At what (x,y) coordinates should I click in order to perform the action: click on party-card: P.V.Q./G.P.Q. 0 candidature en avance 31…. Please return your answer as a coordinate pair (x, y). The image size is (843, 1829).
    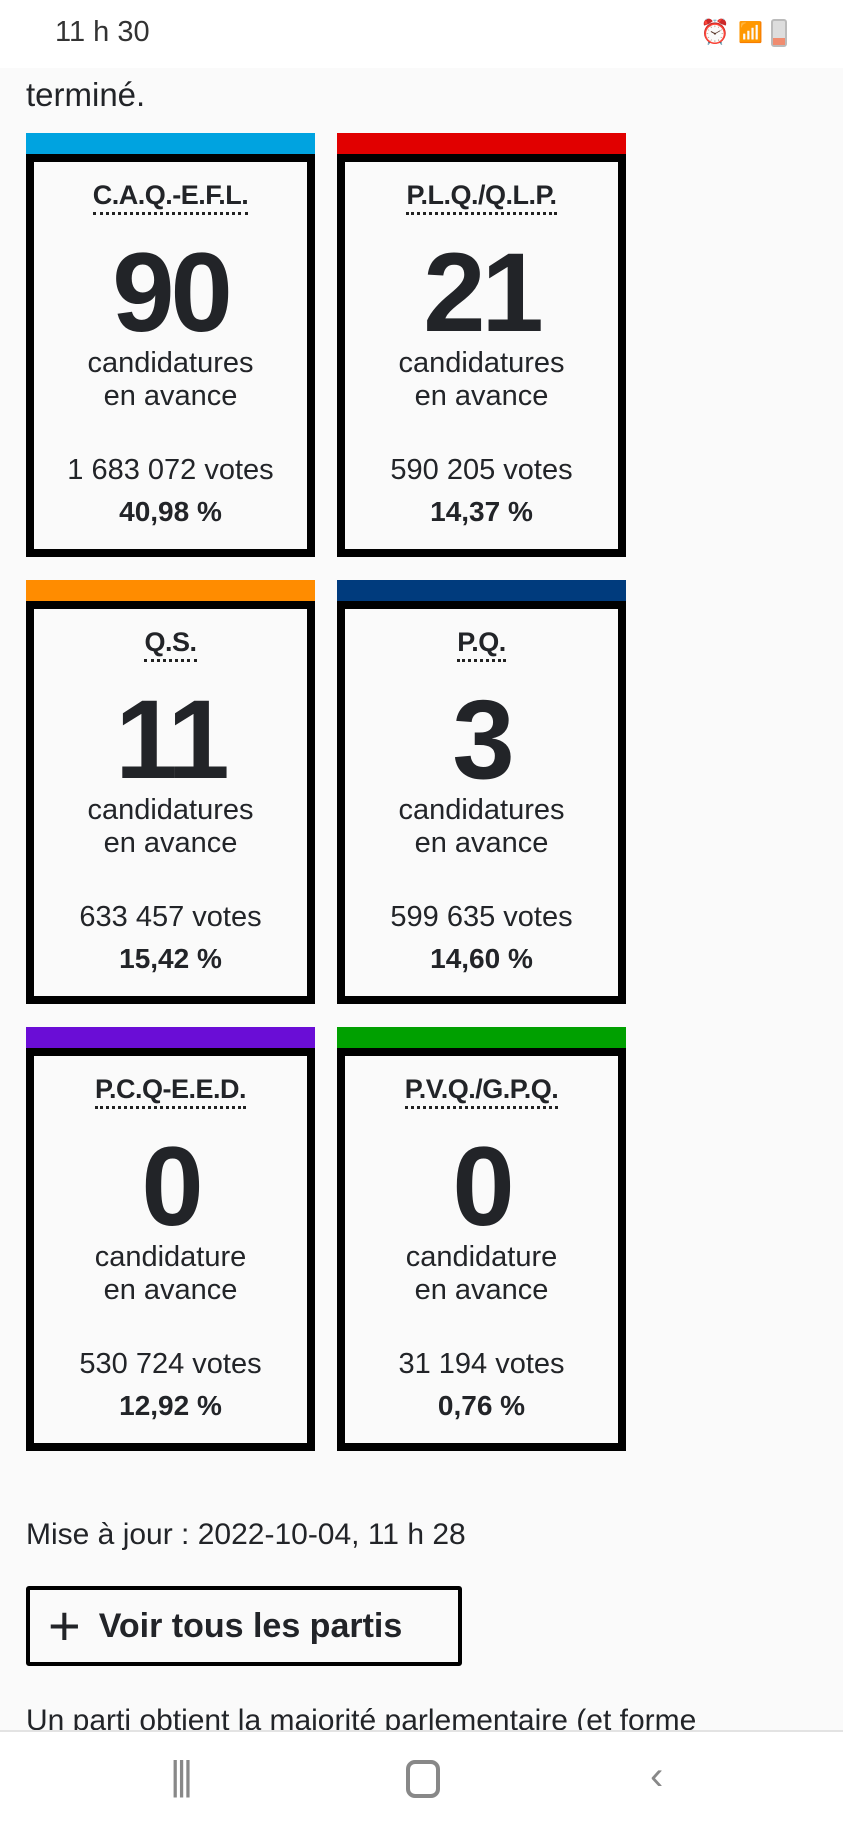
    Looking at the image, I should click on (481, 1239).